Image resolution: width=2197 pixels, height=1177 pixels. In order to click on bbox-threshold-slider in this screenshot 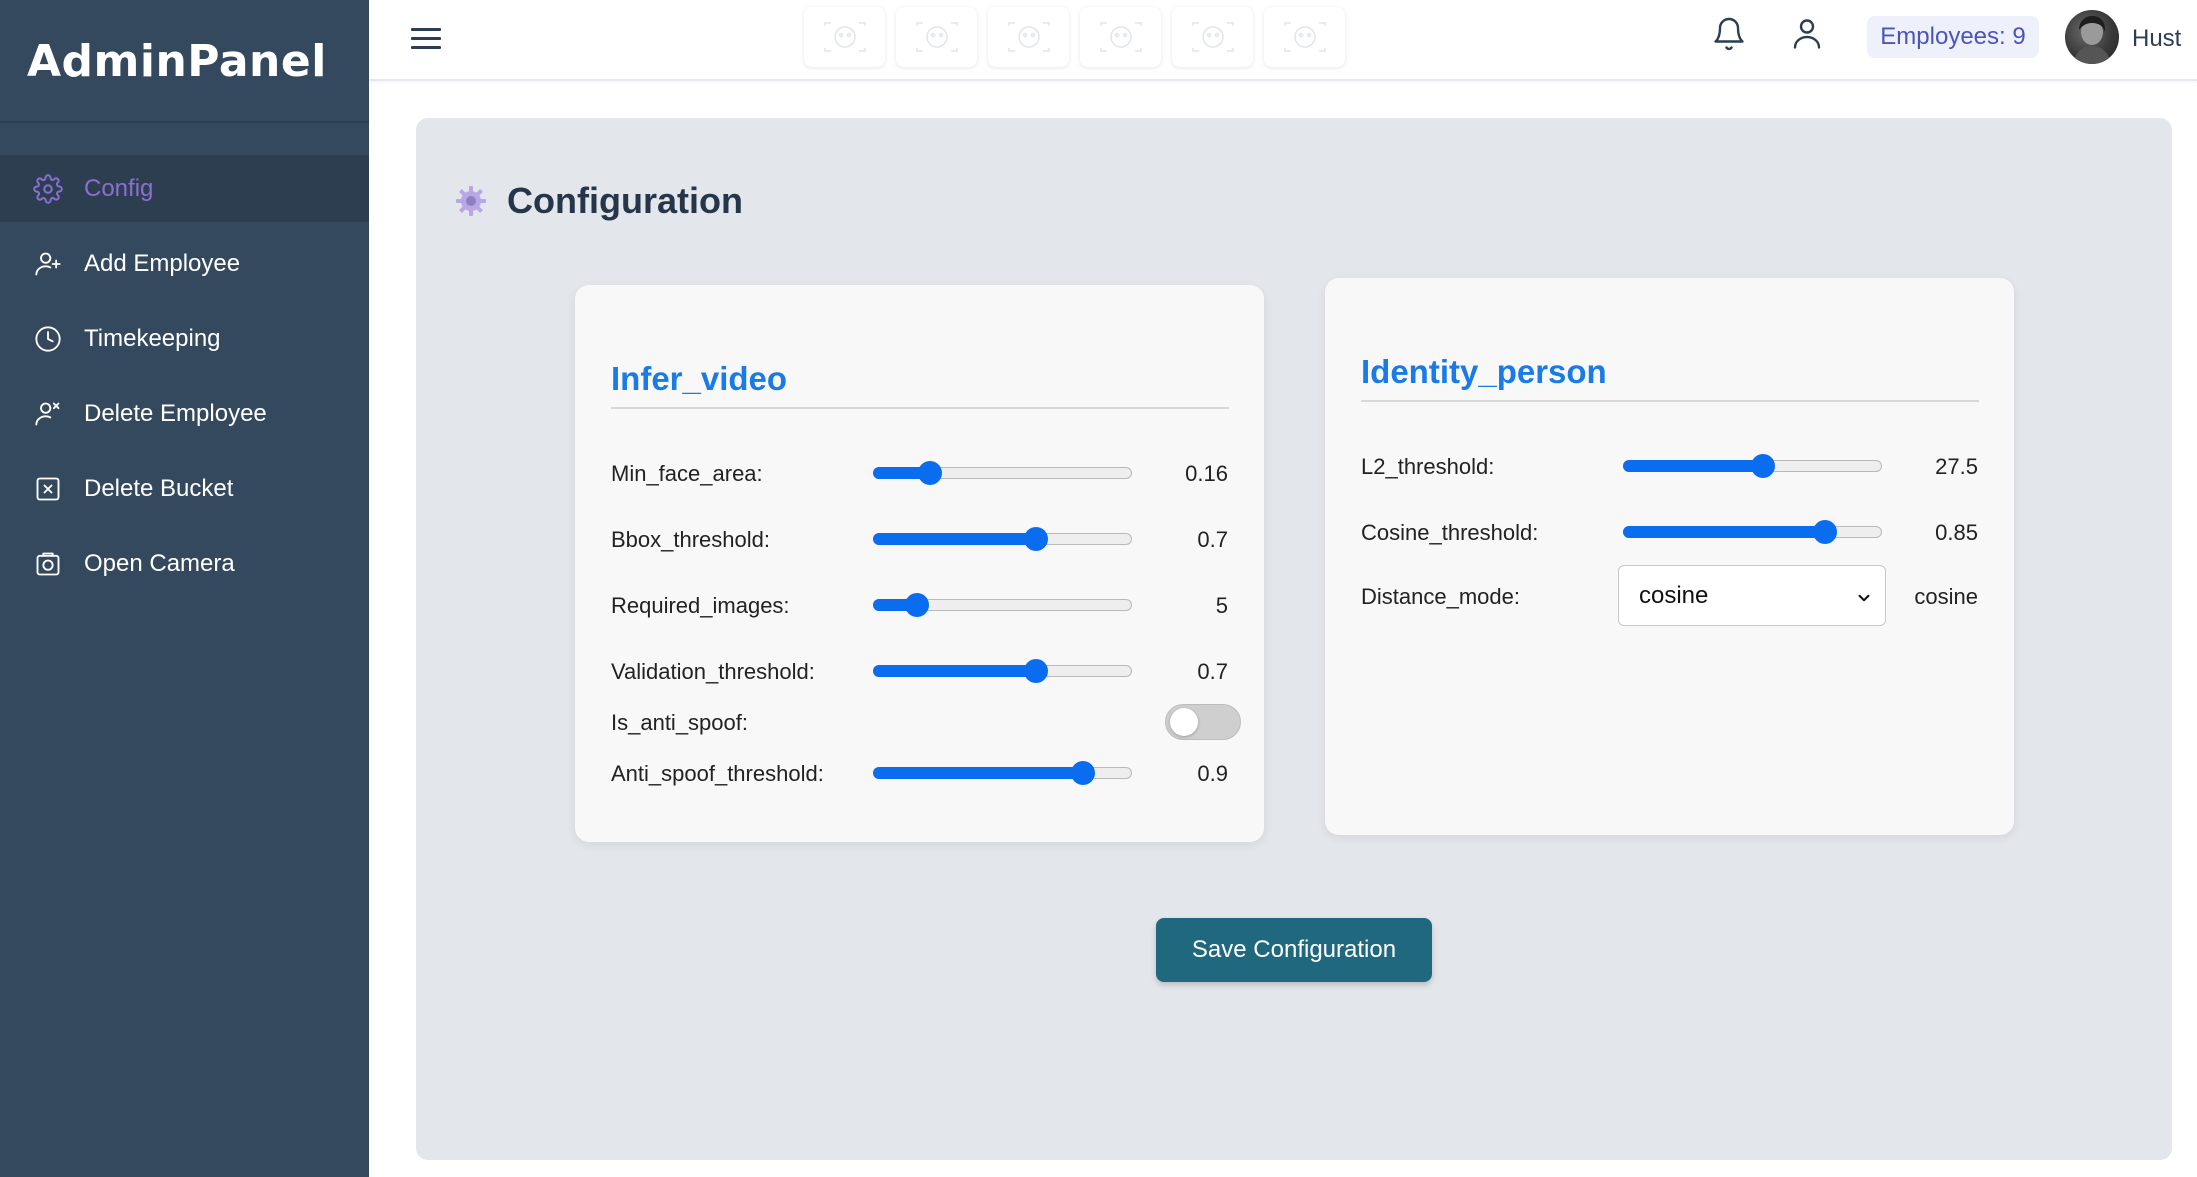, I will do `click(1002, 539)`.